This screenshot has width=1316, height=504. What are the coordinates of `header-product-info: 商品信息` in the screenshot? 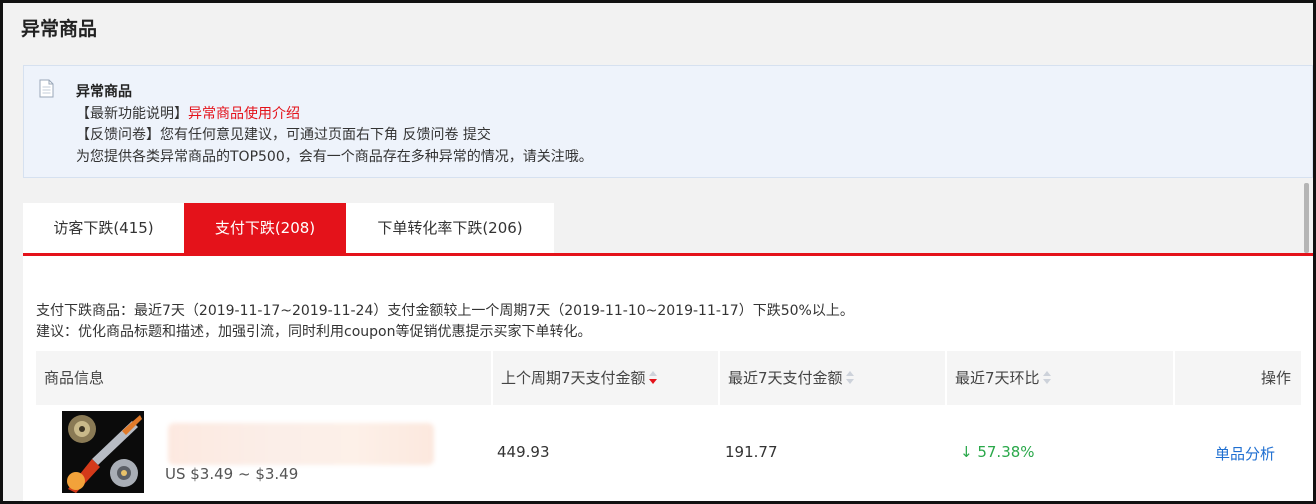 It's located at (74, 378).